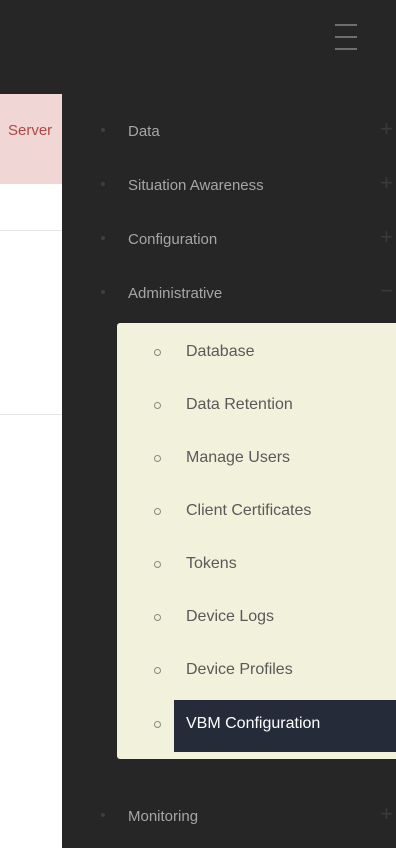 The height and width of the screenshot is (848, 396). Describe the element at coordinates (239, 669) in the screenshot. I see `submenu-item-label: Device Profiles` at that location.